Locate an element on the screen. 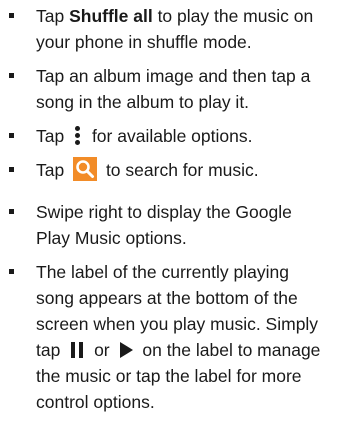 The width and height of the screenshot is (361, 424). text-line: Tap Shuffle all to play the music on is located at coordinates (174, 16).